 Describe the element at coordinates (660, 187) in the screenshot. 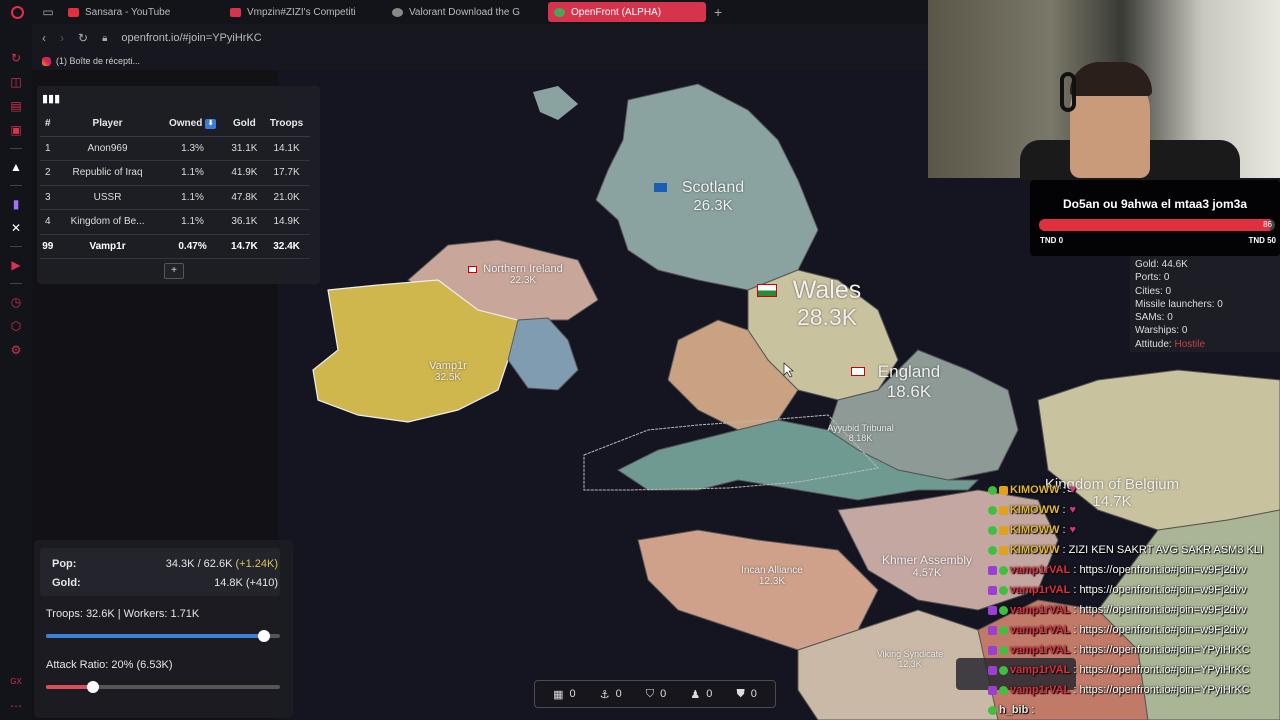

I see `flag-scotland-icon` at that location.